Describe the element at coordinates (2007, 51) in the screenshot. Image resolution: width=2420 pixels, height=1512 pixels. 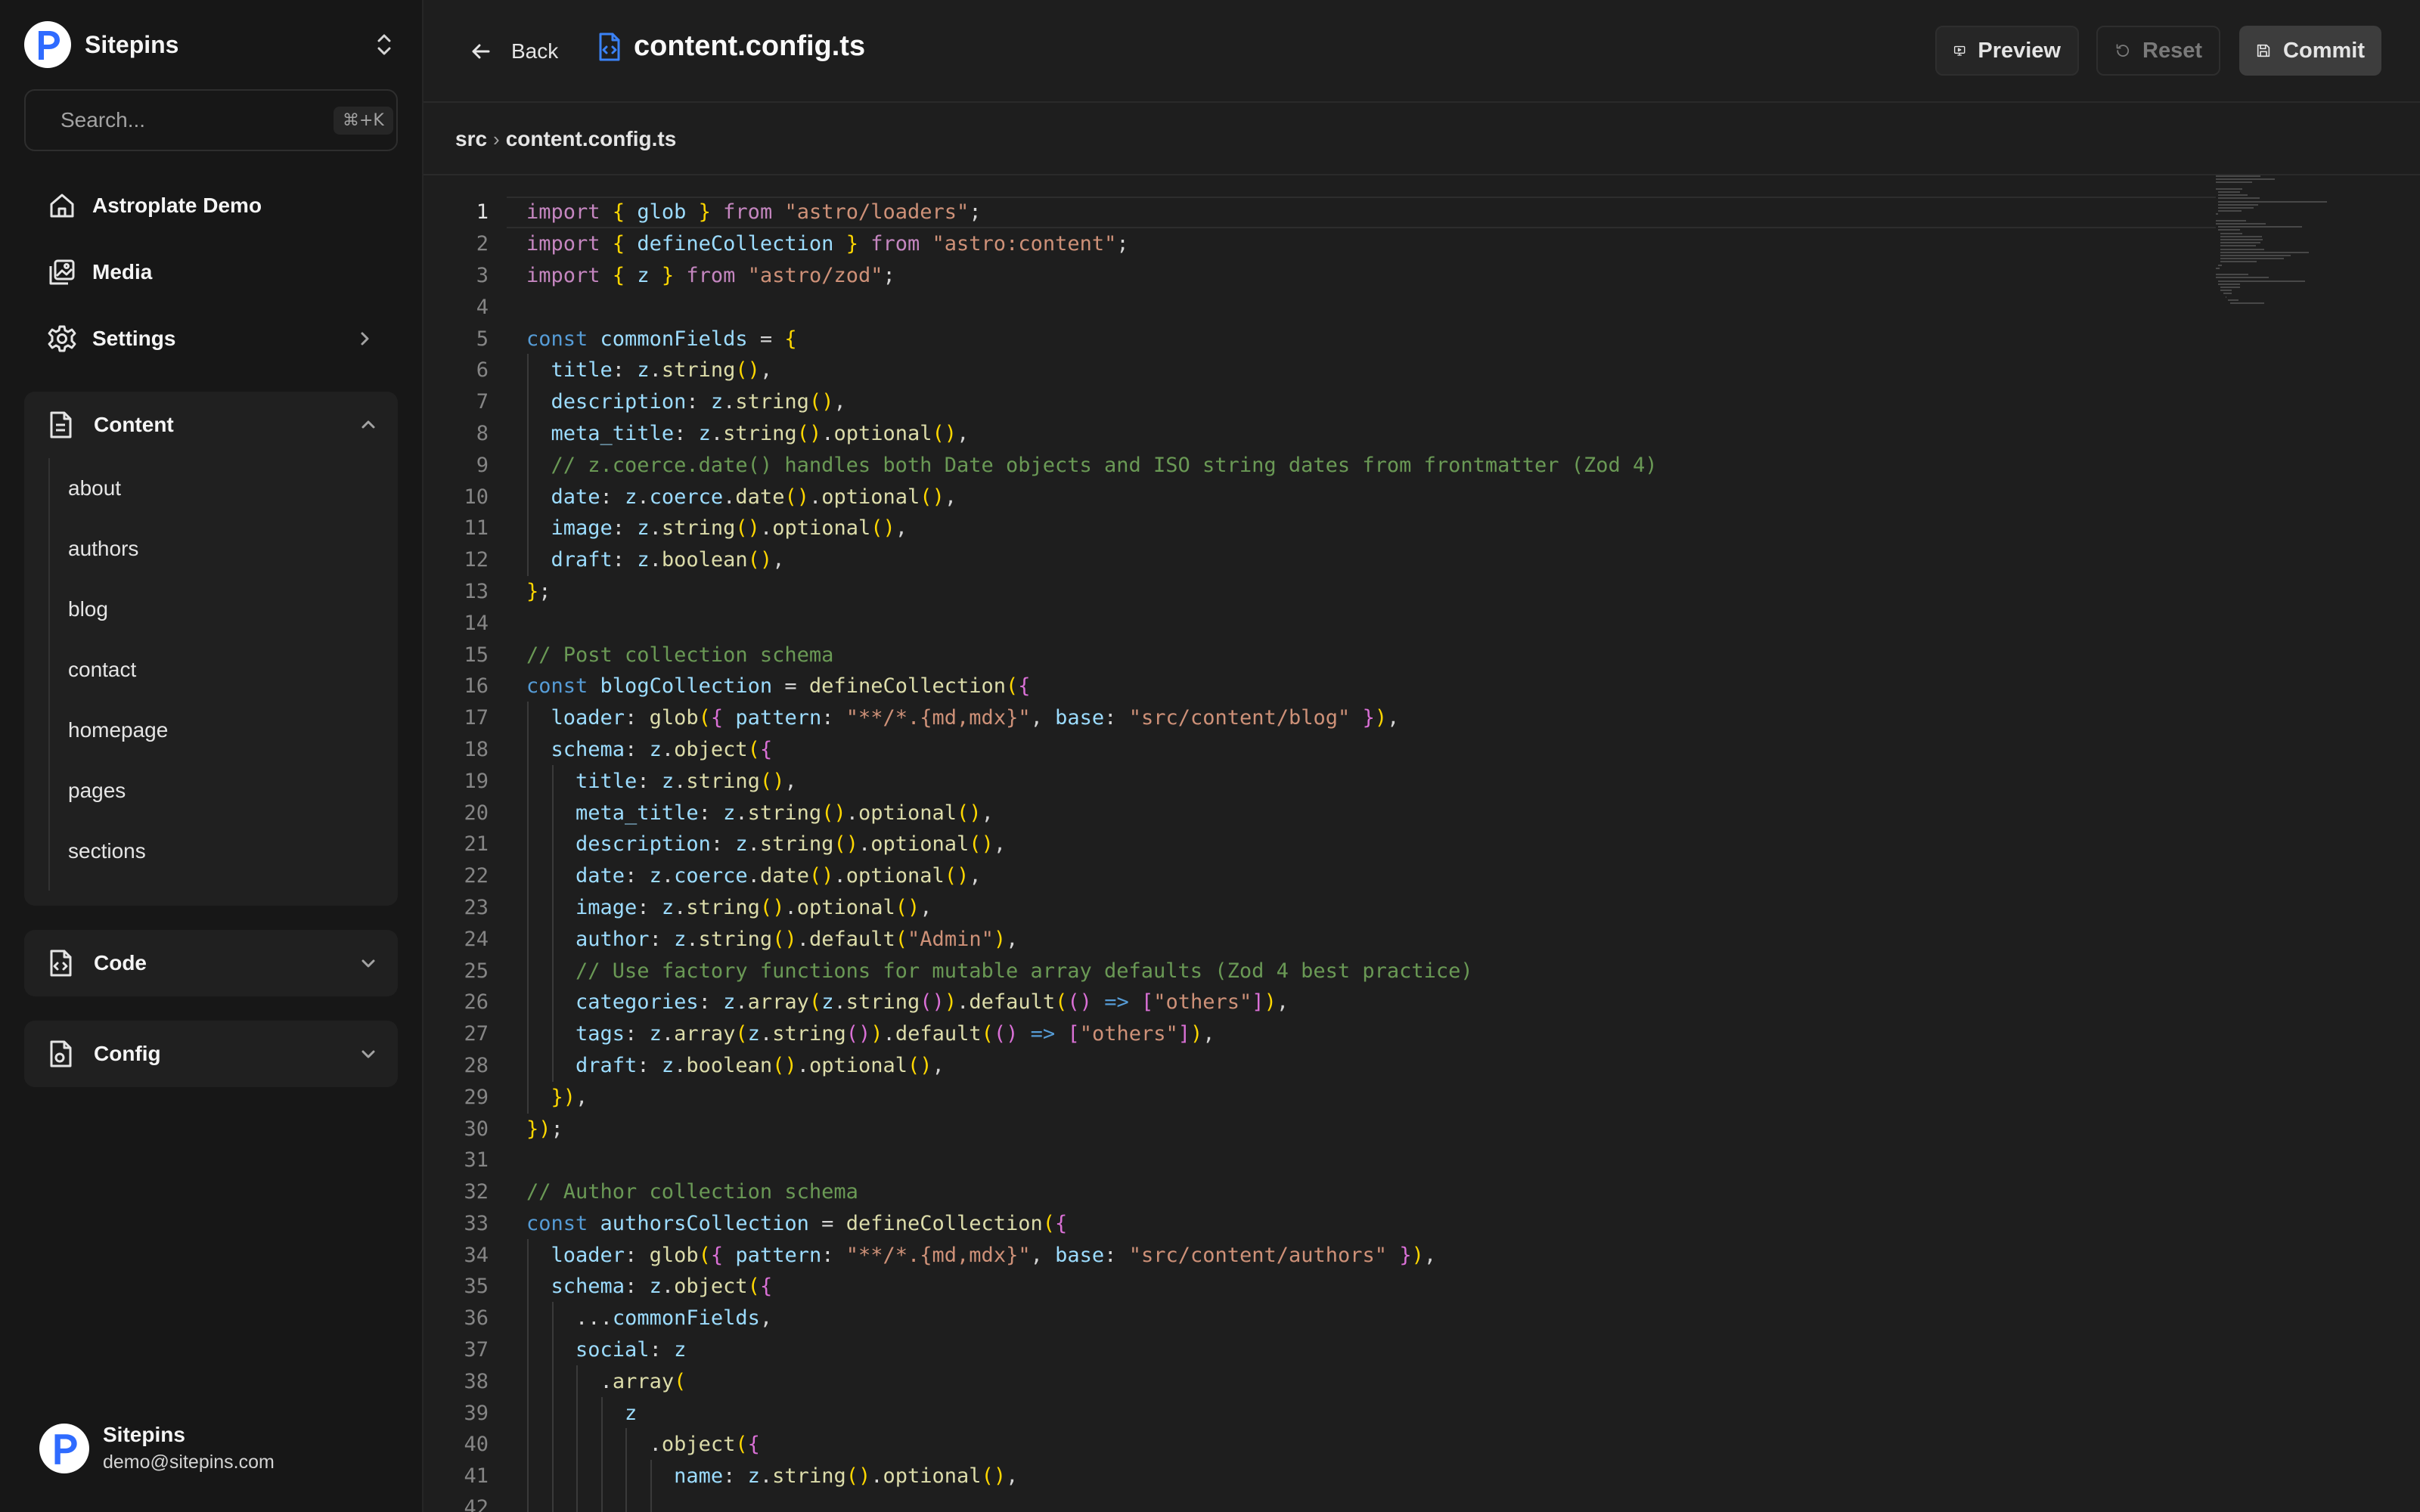
I see `preview-button: Preview` at that location.